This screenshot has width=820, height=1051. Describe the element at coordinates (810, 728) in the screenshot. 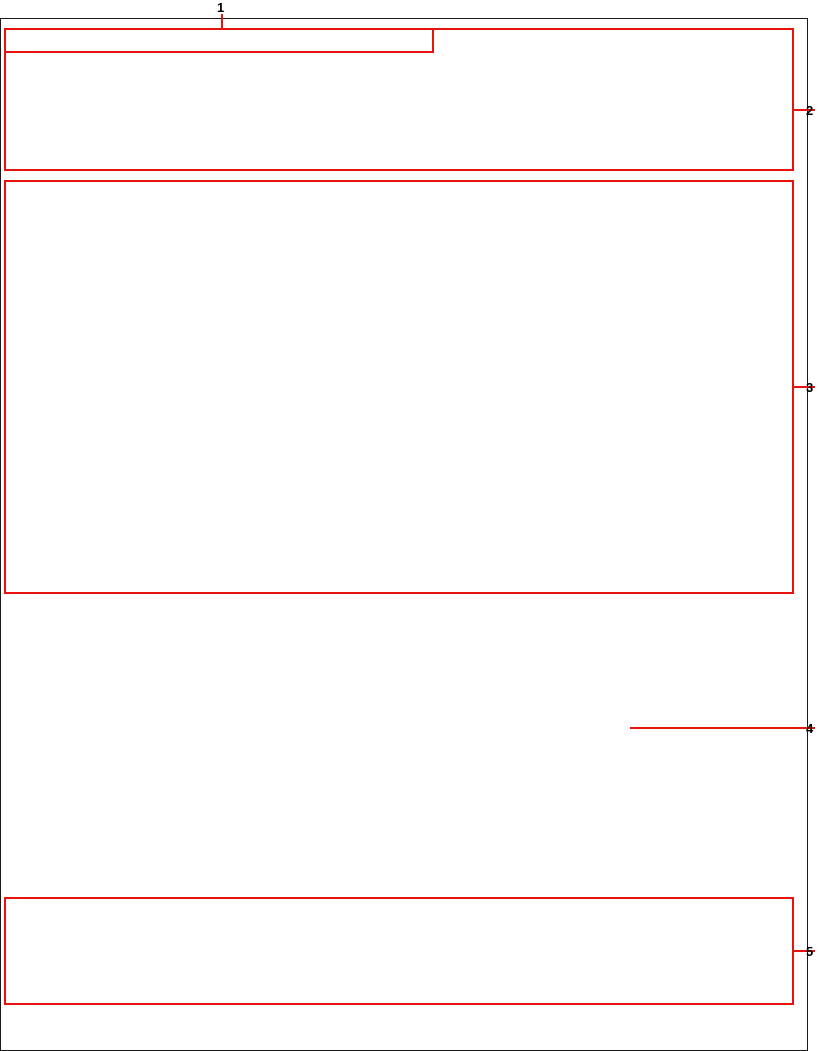

I see `annotation-number-4: 4` at that location.